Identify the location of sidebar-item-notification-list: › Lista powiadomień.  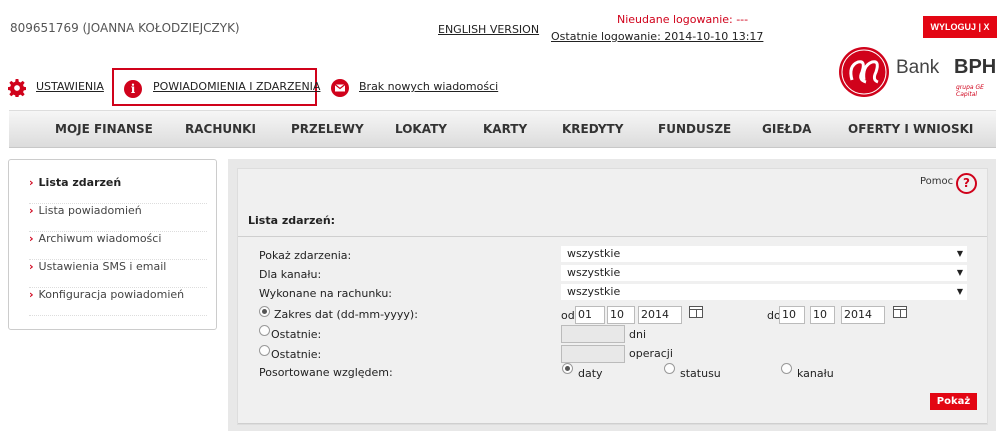
(118, 218).